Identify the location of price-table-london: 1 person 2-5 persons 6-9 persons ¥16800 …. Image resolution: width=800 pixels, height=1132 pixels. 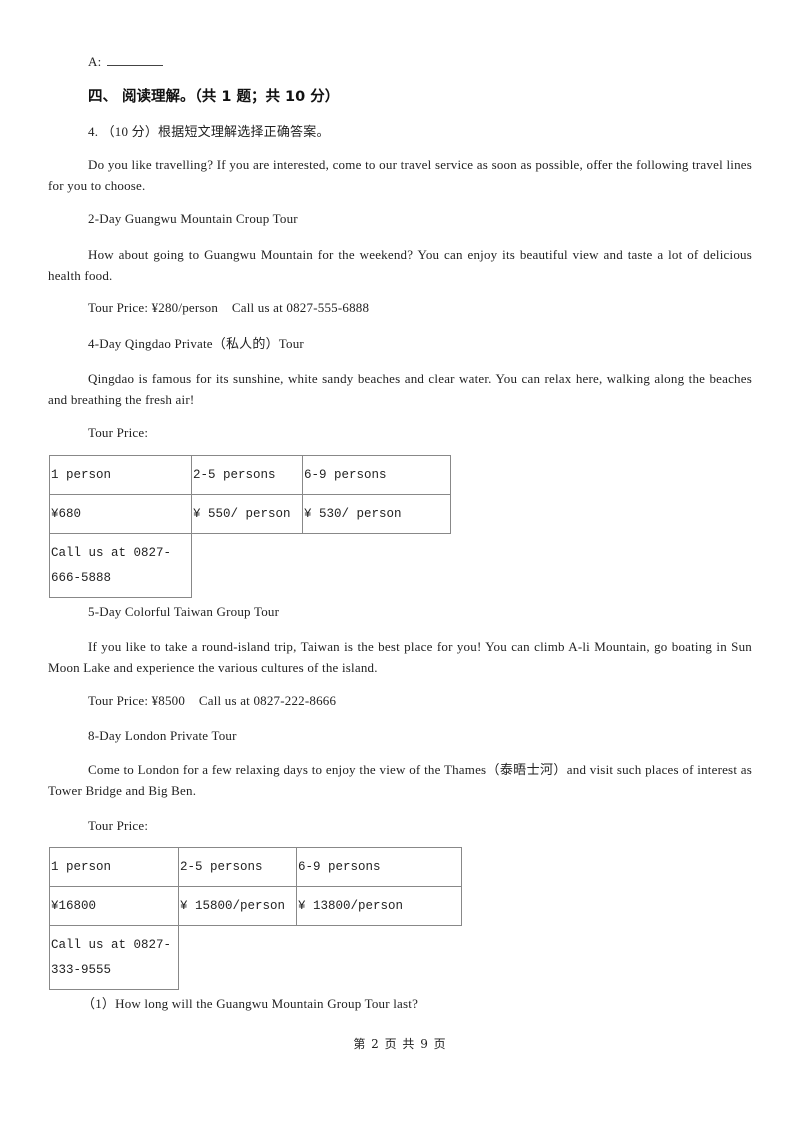
(255, 918).